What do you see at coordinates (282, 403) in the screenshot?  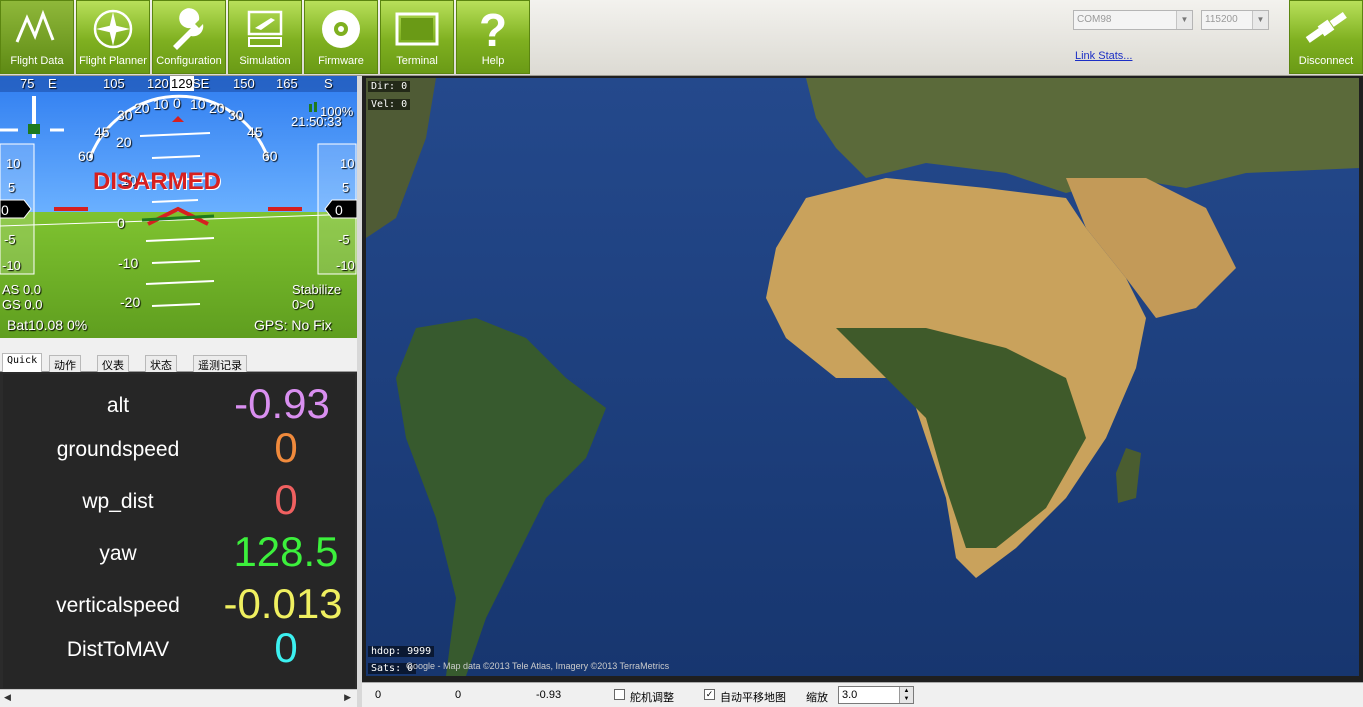 I see `quick-value-alt: -0.93` at bounding box center [282, 403].